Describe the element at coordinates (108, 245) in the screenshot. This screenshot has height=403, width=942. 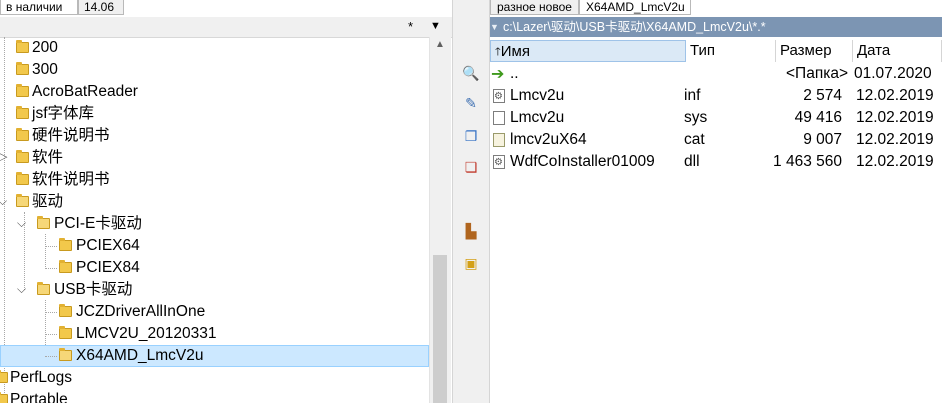
I see `tree-item-label: PCIEX64` at that location.